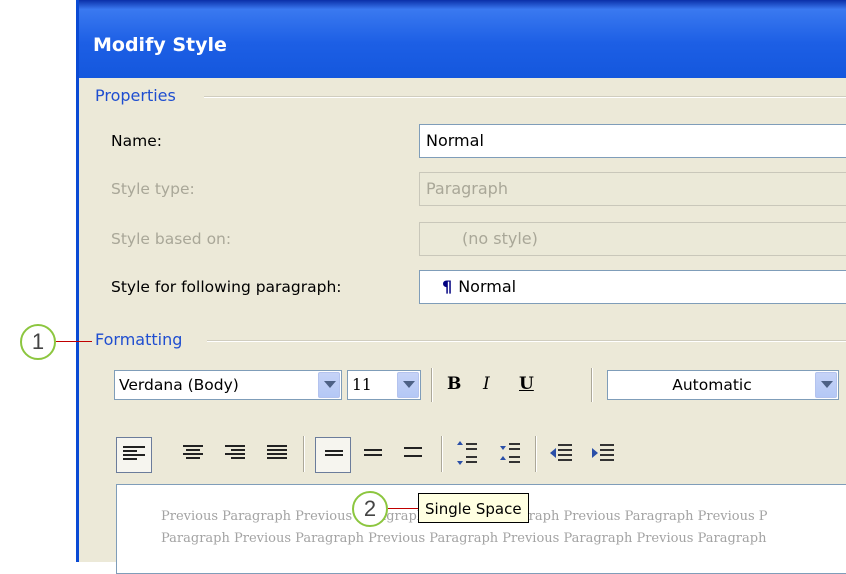  Describe the element at coordinates (486, 384) in the screenshot. I see `italic-button: I` at that location.